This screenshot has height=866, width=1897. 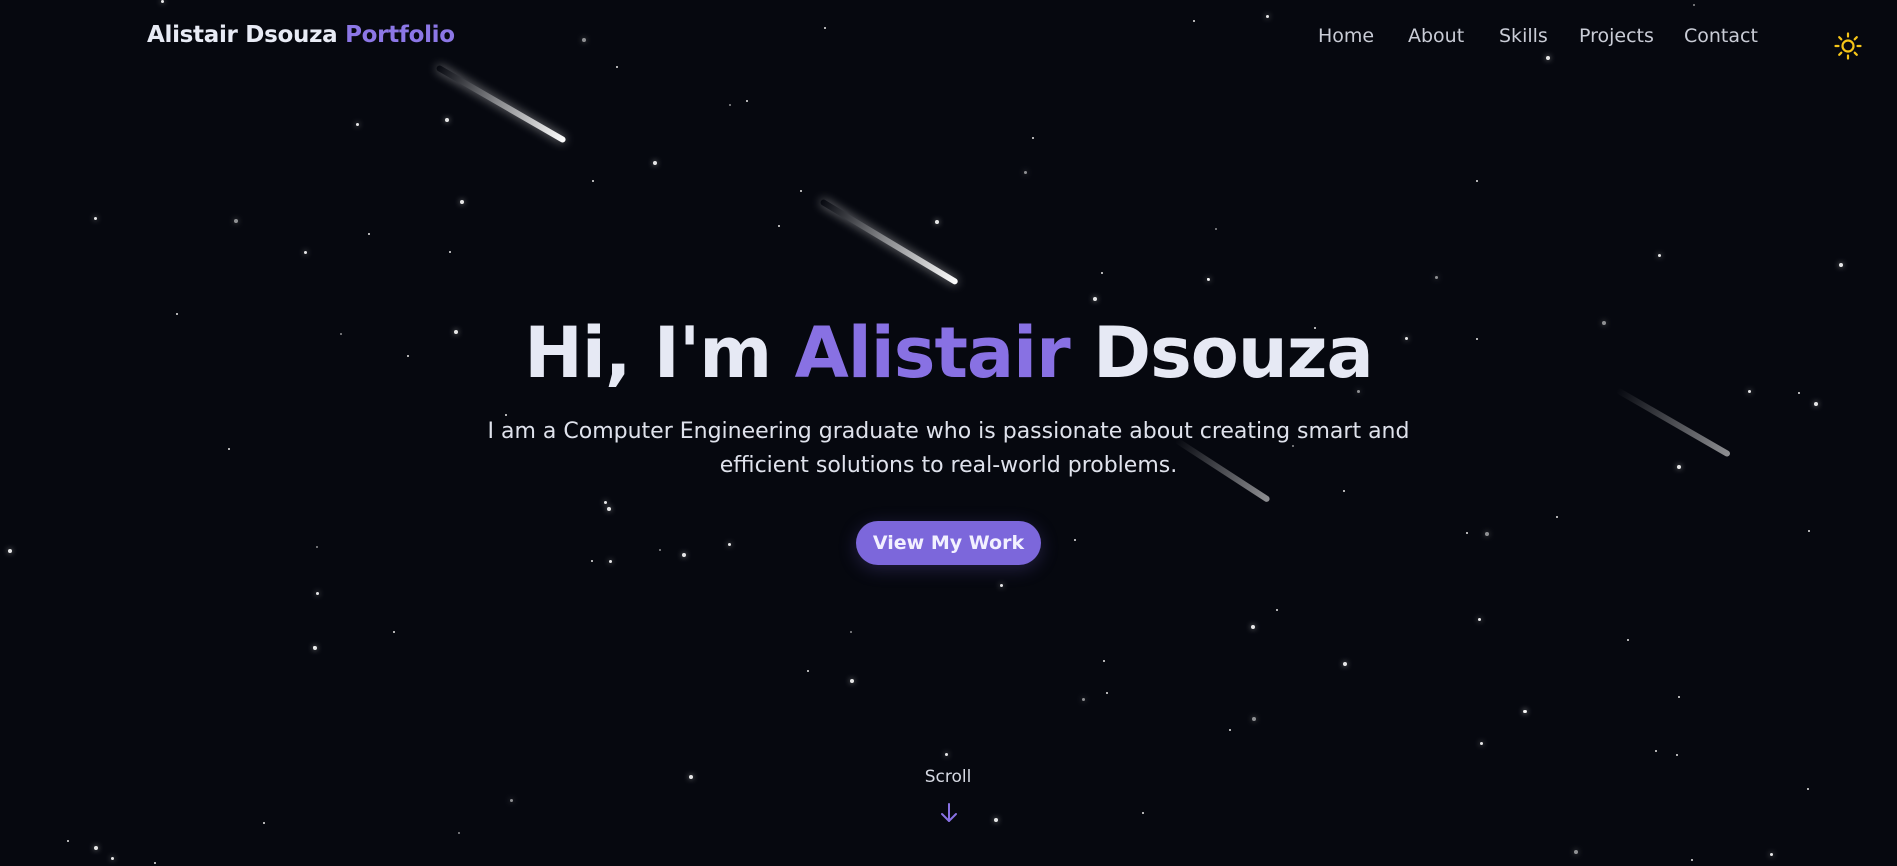 I want to click on hero-title: Hi, I'm Alistair Dsouza, so click(x=948, y=353).